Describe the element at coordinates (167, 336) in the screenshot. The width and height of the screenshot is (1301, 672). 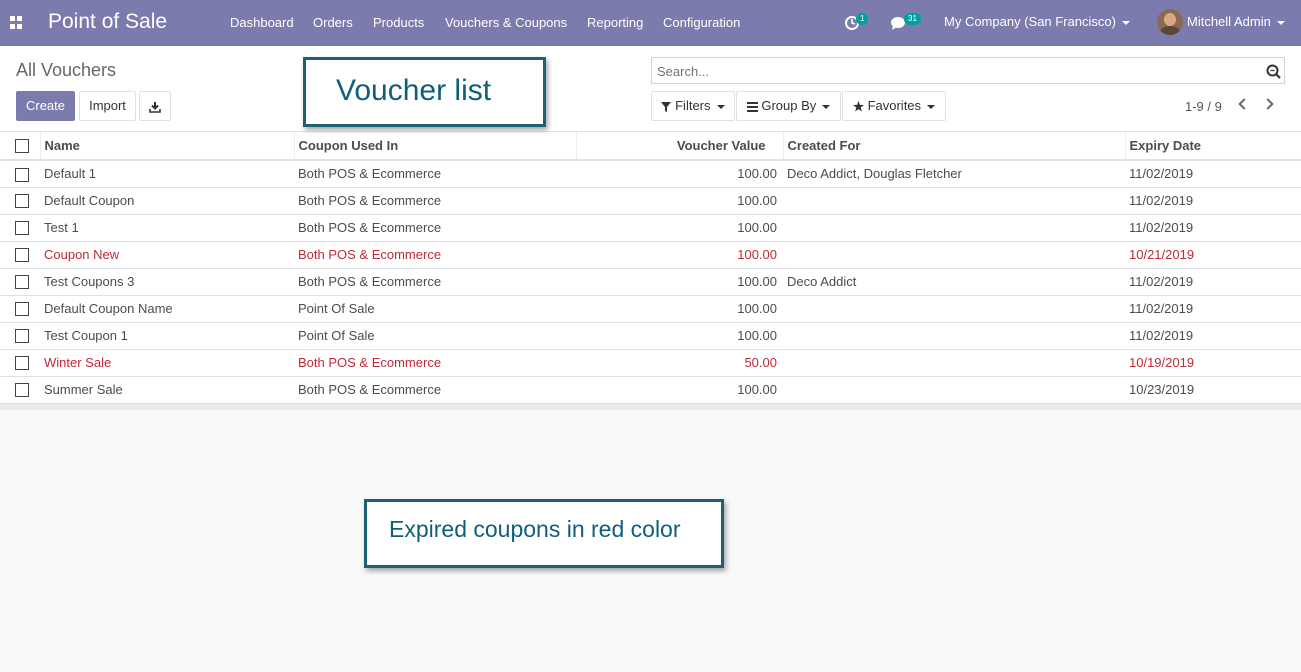
I see `cell-name: Test Coupon 1` at that location.